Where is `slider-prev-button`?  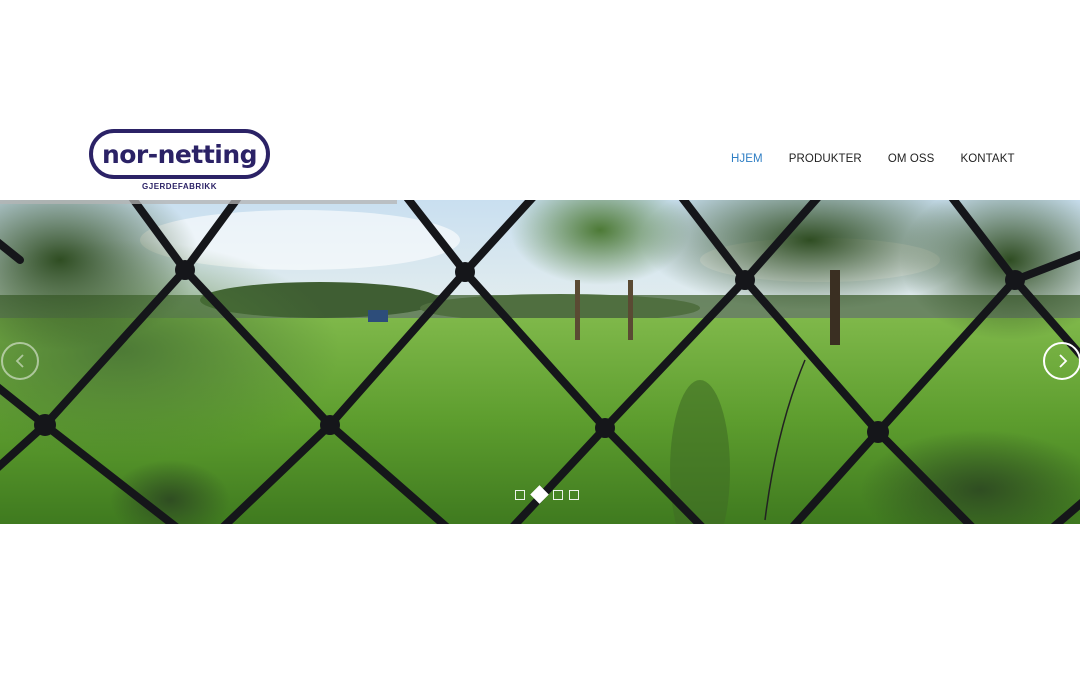 slider-prev-button is located at coordinates (20, 361).